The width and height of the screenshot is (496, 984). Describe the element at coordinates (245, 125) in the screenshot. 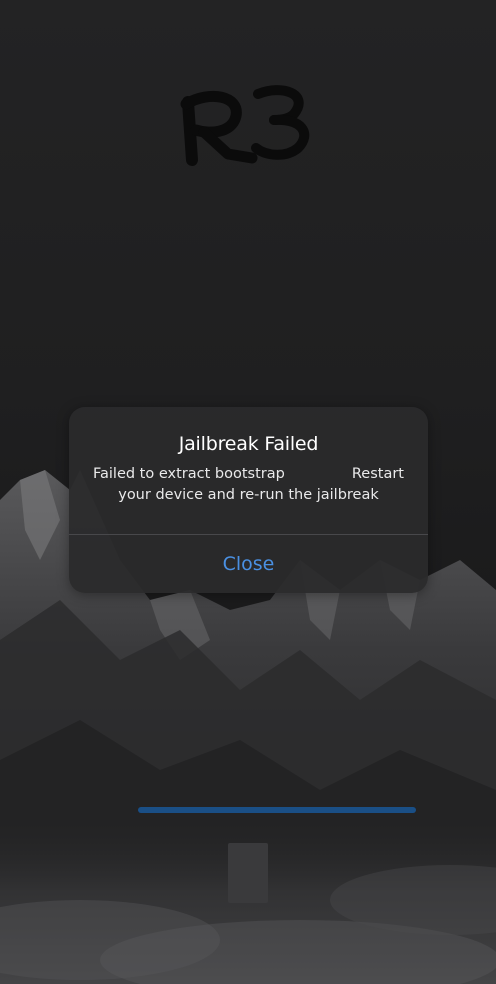

I see `r3-logo: R3` at that location.